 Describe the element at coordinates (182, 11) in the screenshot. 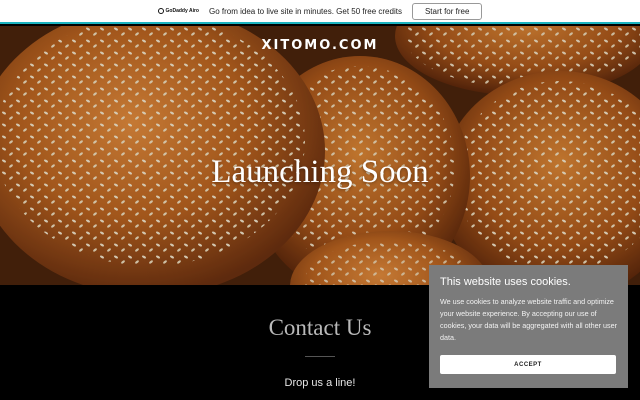

I see `godaddy-logo-text: GoDaddy Airo` at that location.